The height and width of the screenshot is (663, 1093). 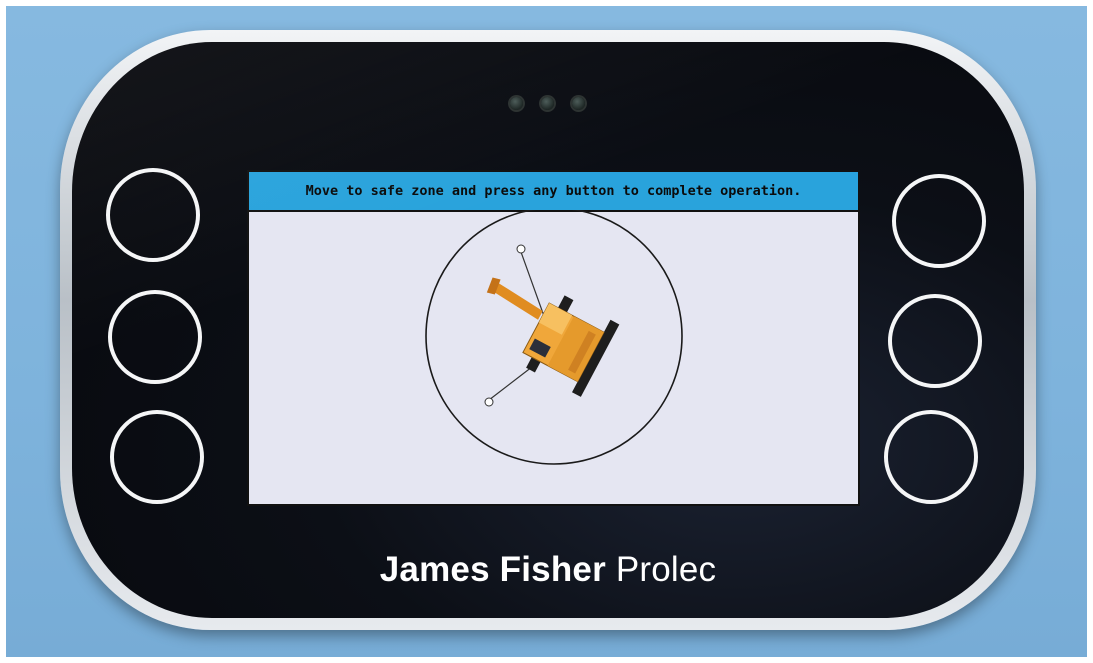 I want to click on soft-button-right-bottom, so click(x=931, y=457).